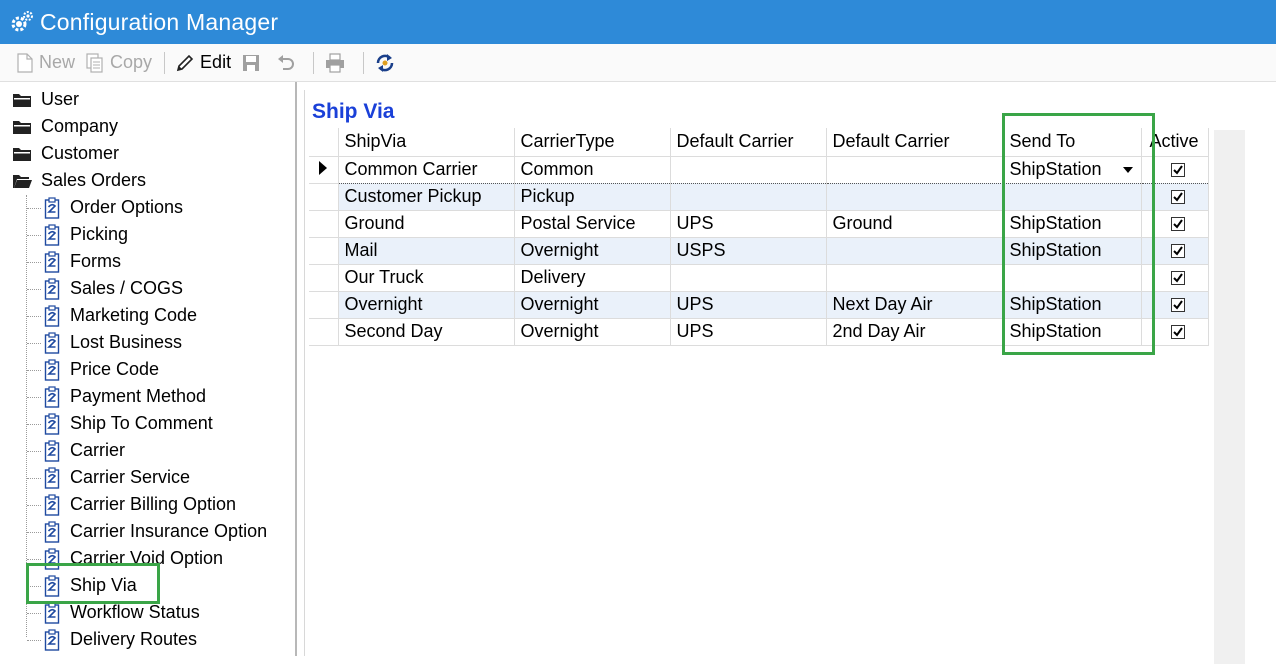  I want to click on tree-item-carrier-void-option: Carrier Void Option, so click(133, 558).